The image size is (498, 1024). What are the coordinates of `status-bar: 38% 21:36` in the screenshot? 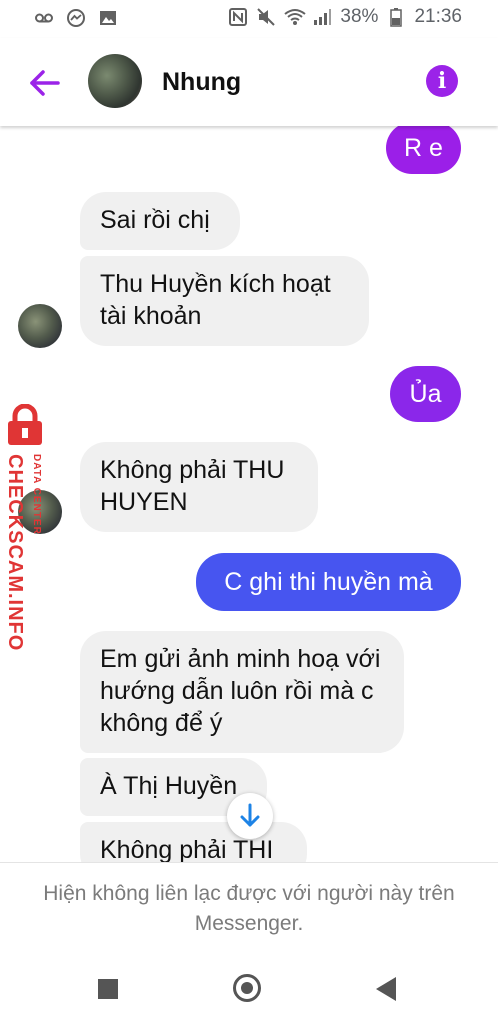 It's located at (249, 19).